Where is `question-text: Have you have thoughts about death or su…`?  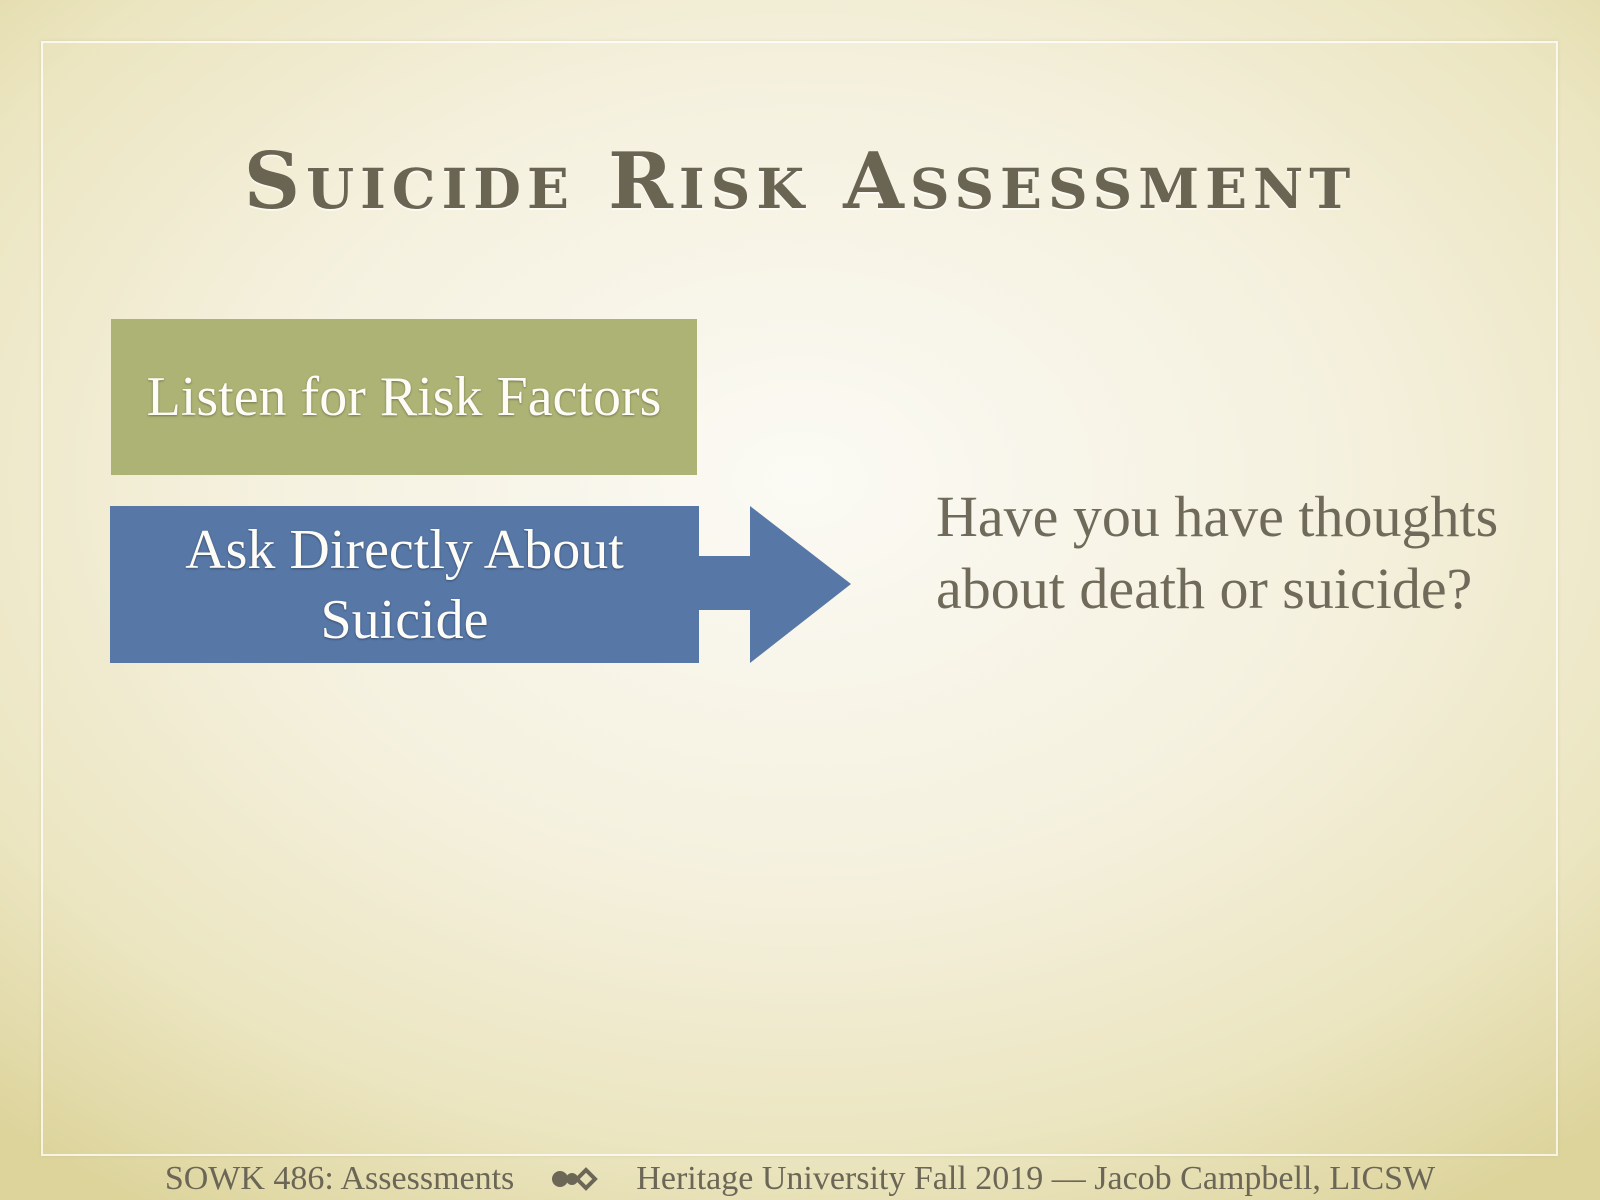
question-text: Have you have thoughts about death or su… is located at coordinates (1217, 552).